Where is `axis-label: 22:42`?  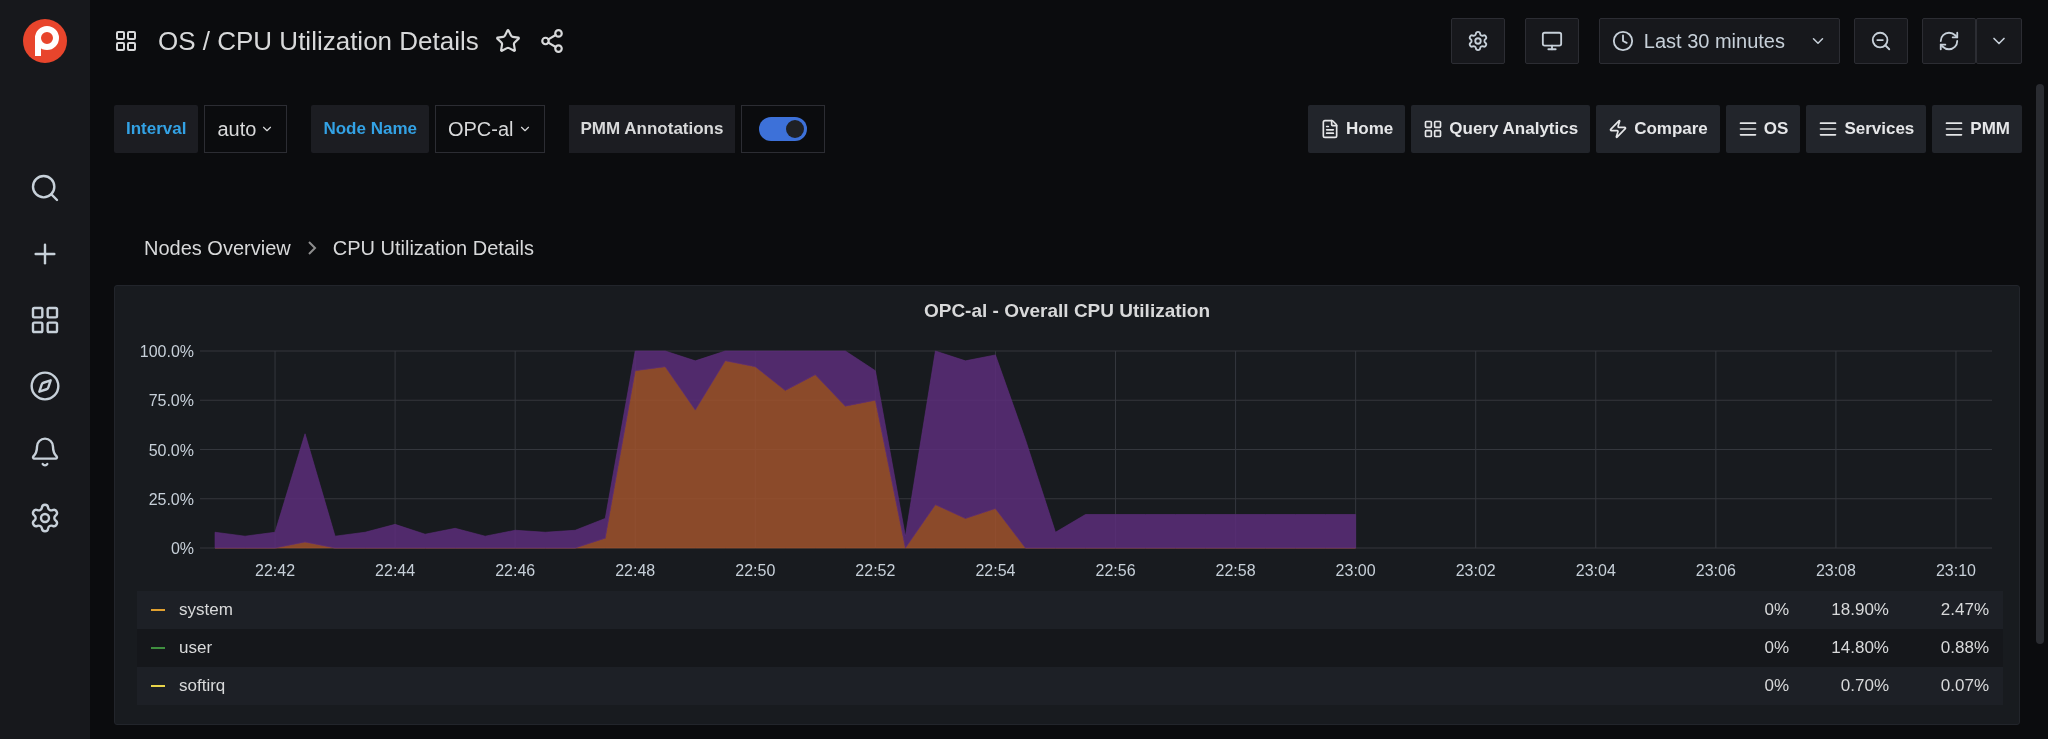
axis-label: 22:42 is located at coordinates (275, 569).